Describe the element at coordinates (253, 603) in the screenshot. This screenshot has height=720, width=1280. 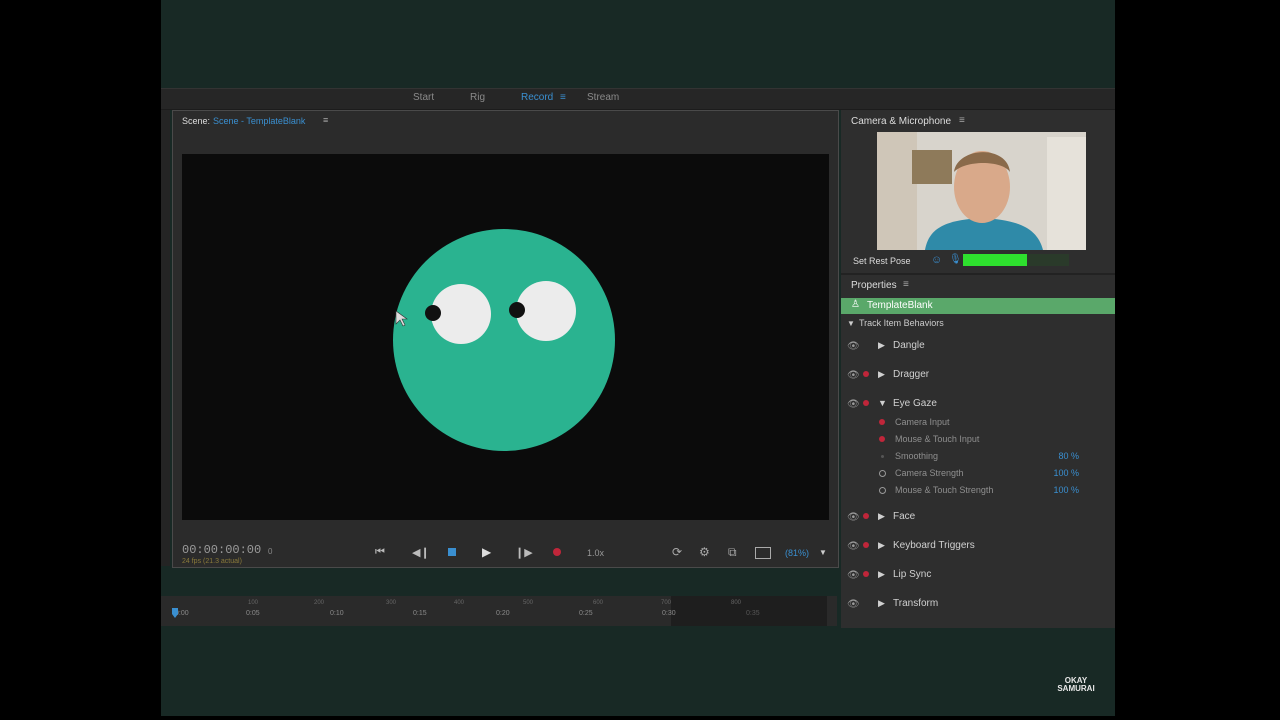
I see `frame-tick: 100` at that location.